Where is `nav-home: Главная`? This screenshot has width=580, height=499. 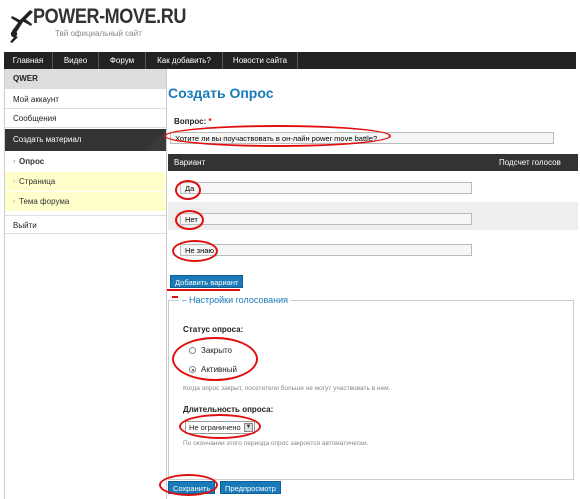 nav-home: Главная is located at coordinates (28, 60).